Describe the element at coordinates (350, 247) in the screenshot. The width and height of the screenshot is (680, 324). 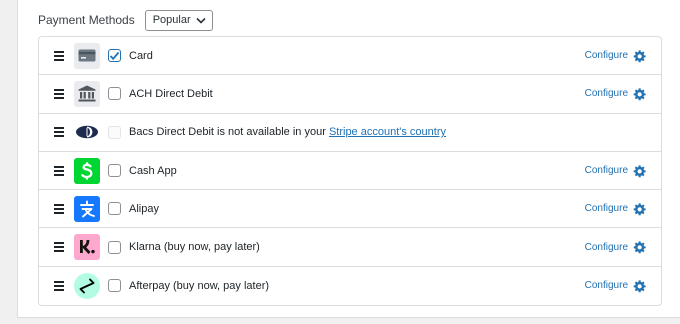
I see `payment-method-row-klarna: Klarna (buy now, pay later) Configure` at that location.